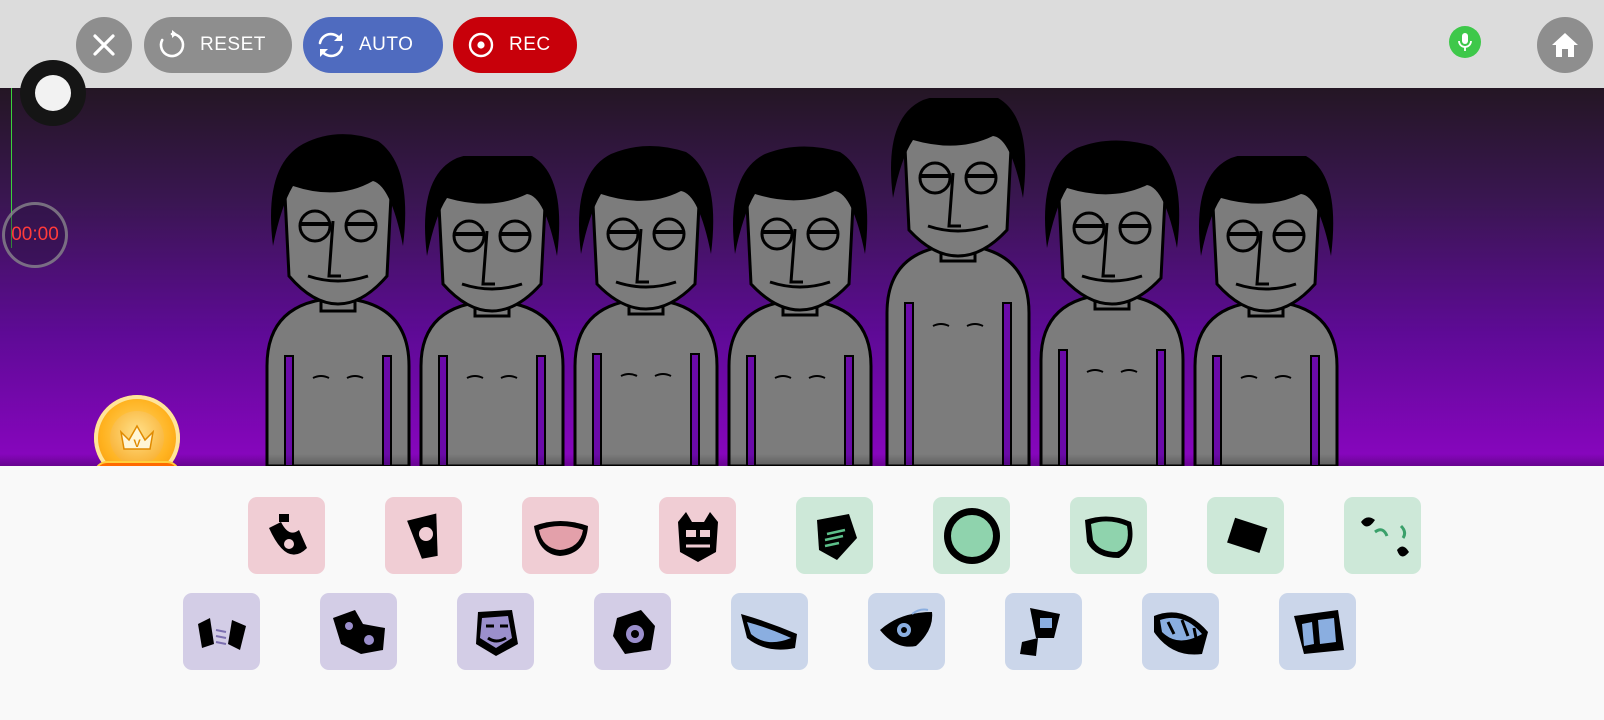  I want to click on microphone-icon, so click(1465, 42).